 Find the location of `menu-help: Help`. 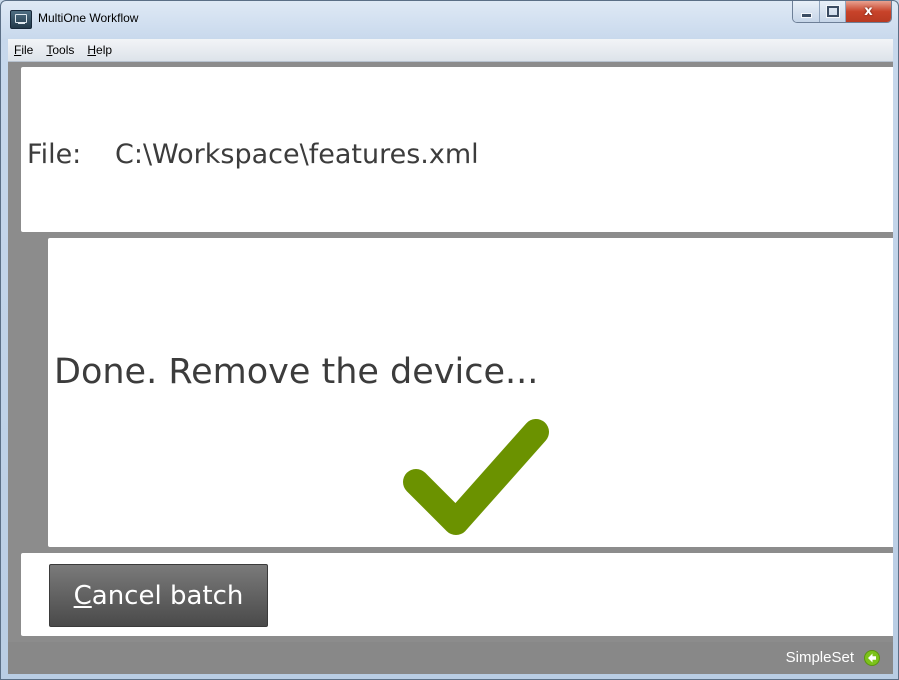

menu-help: Help is located at coordinates (100, 50).